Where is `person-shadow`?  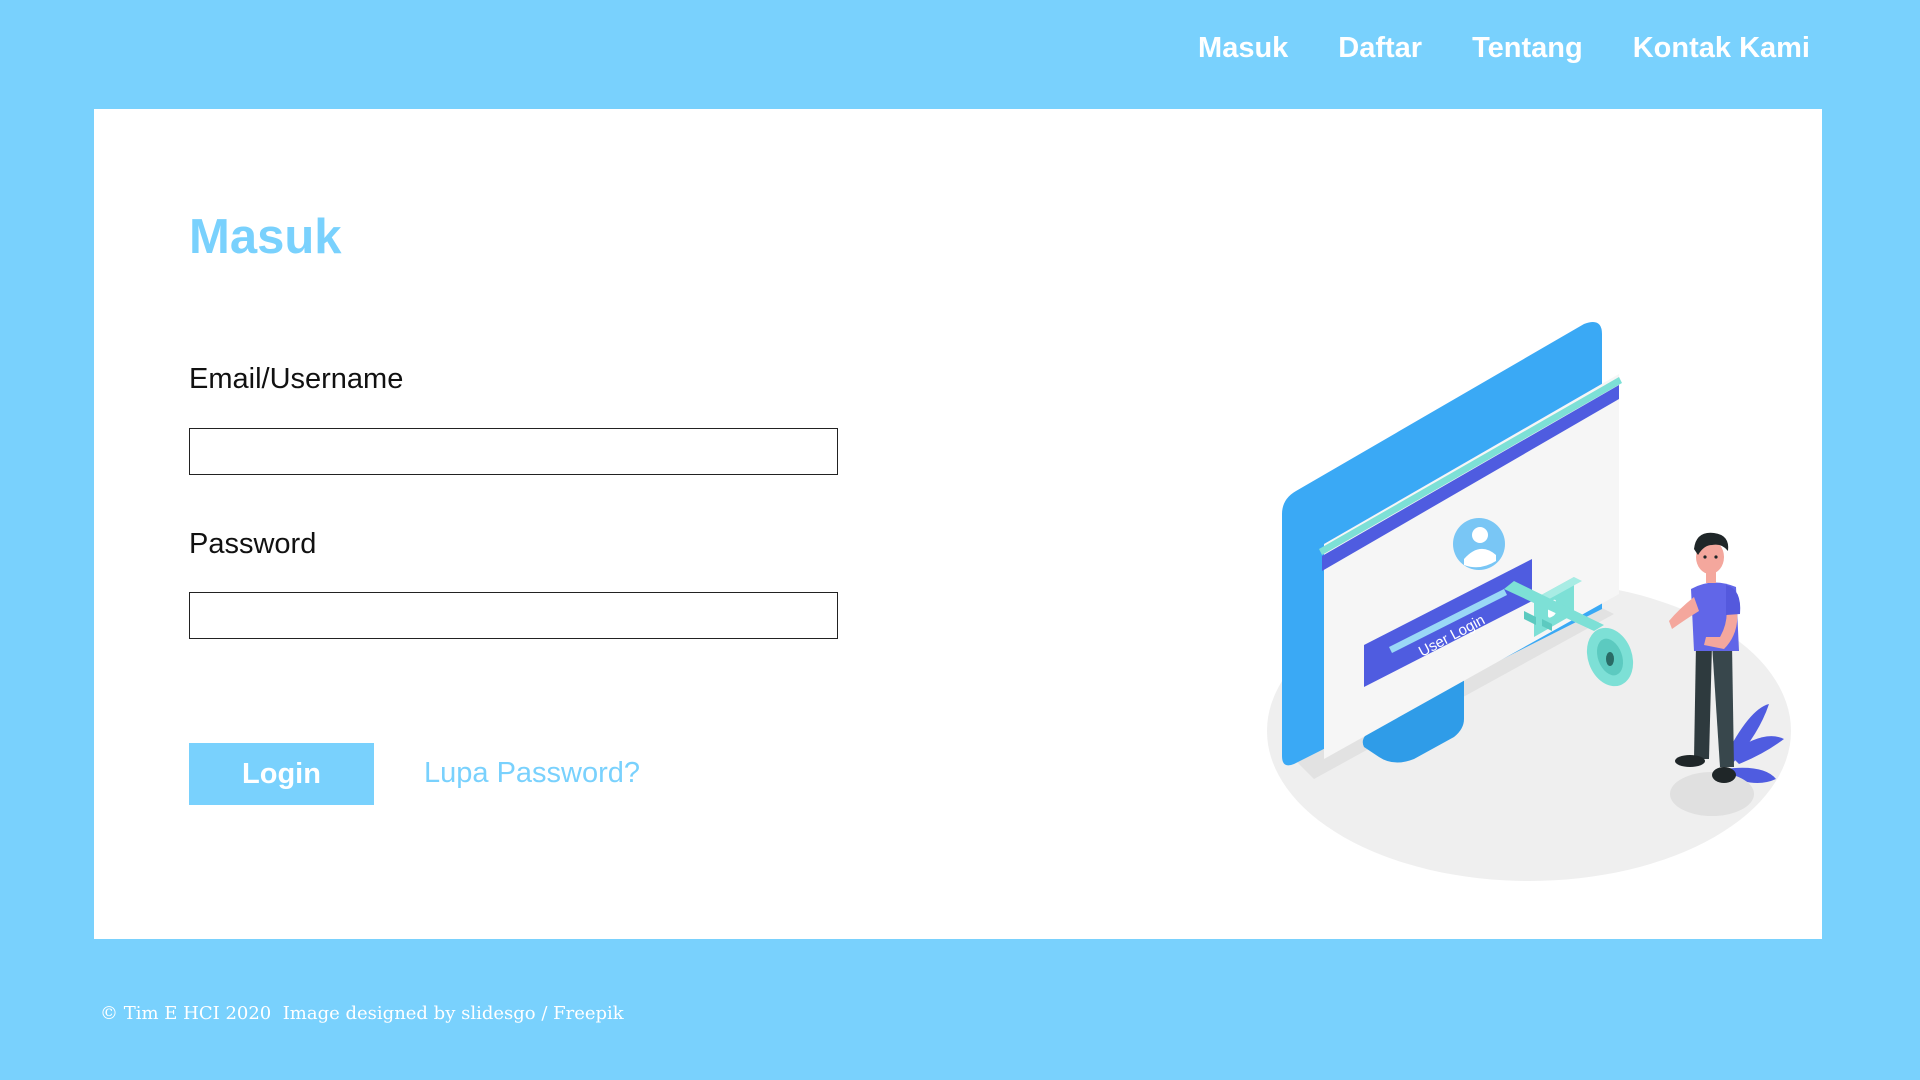 person-shadow is located at coordinates (1712, 794).